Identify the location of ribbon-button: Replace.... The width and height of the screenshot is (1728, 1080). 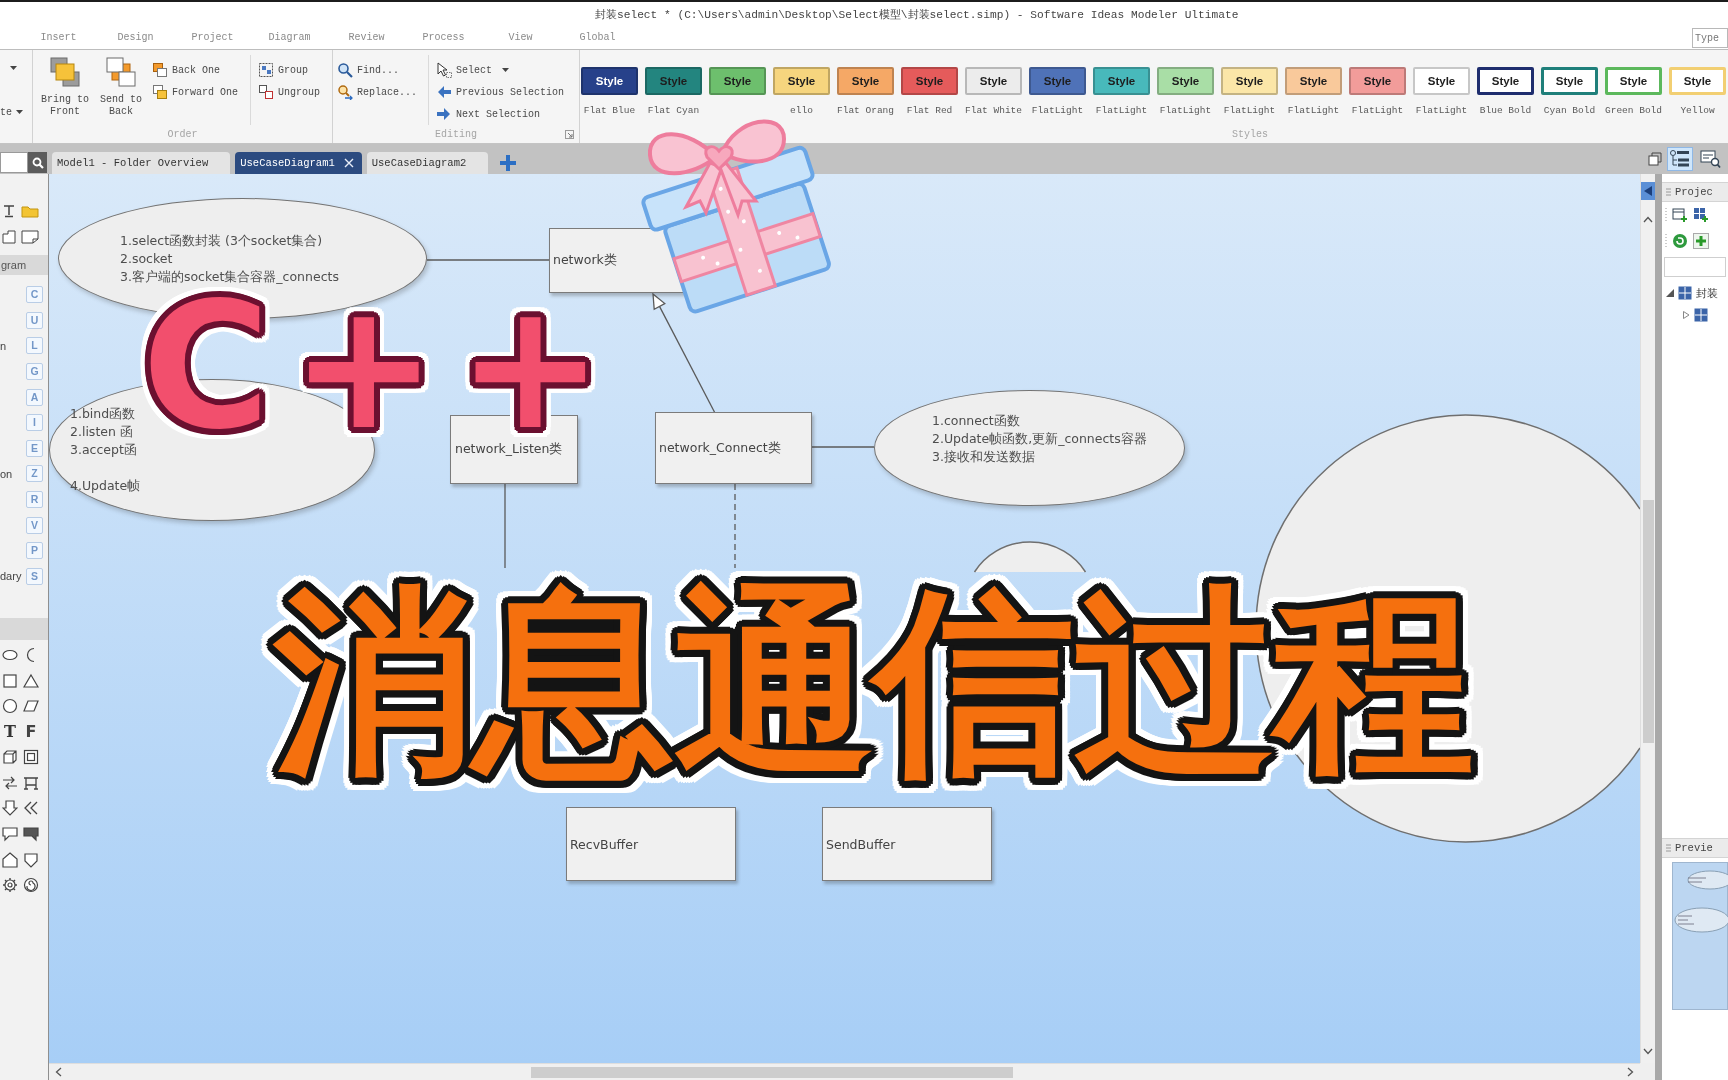
(377, 92).